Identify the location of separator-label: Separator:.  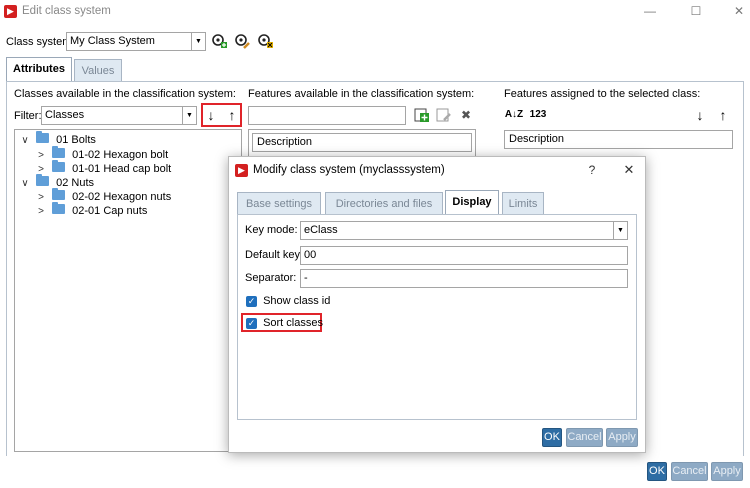
(271, 278).